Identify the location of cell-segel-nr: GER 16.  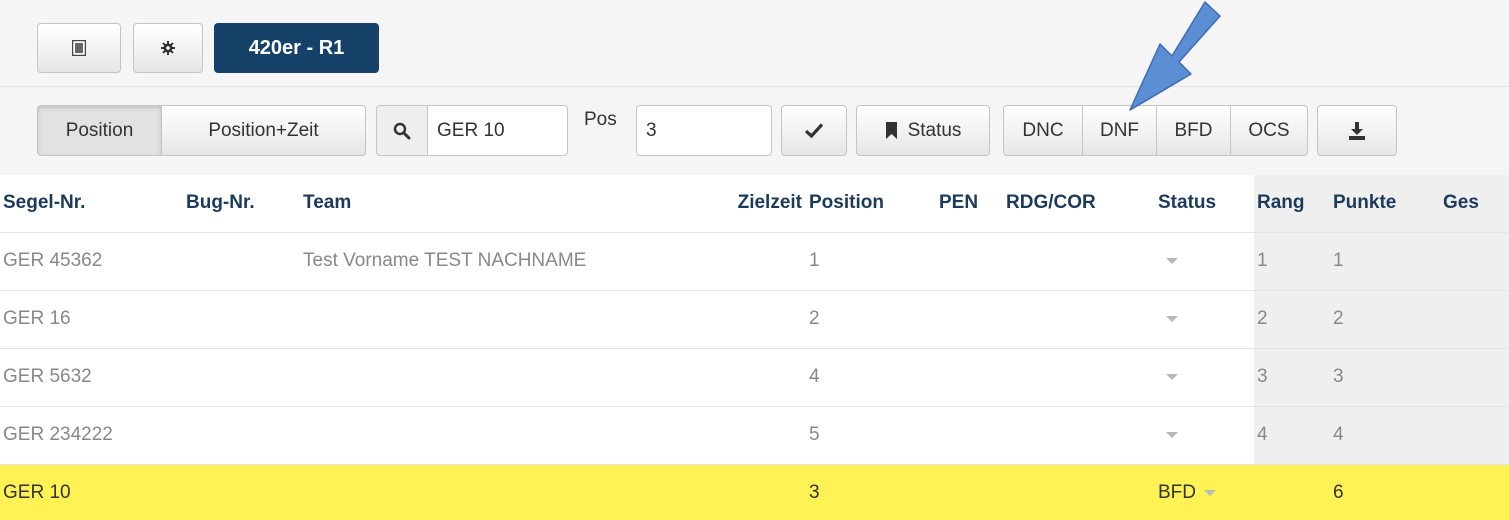
(91, 318).